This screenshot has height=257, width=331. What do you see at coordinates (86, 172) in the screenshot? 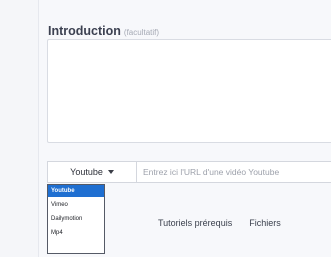
I see `selected-provider: Youtube` at bounding box center [86, 172].